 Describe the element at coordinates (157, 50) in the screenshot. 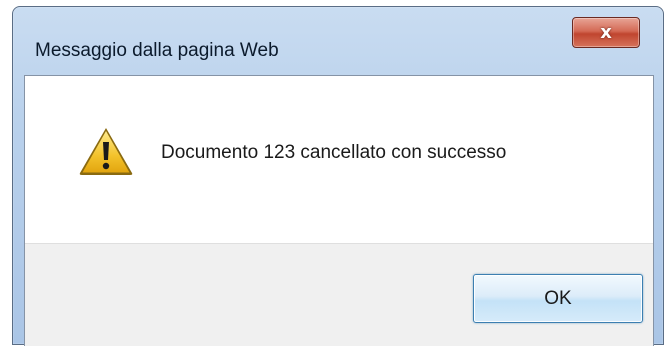

I see `dialog-title: Messaggio dalla pagina Web` at that location.